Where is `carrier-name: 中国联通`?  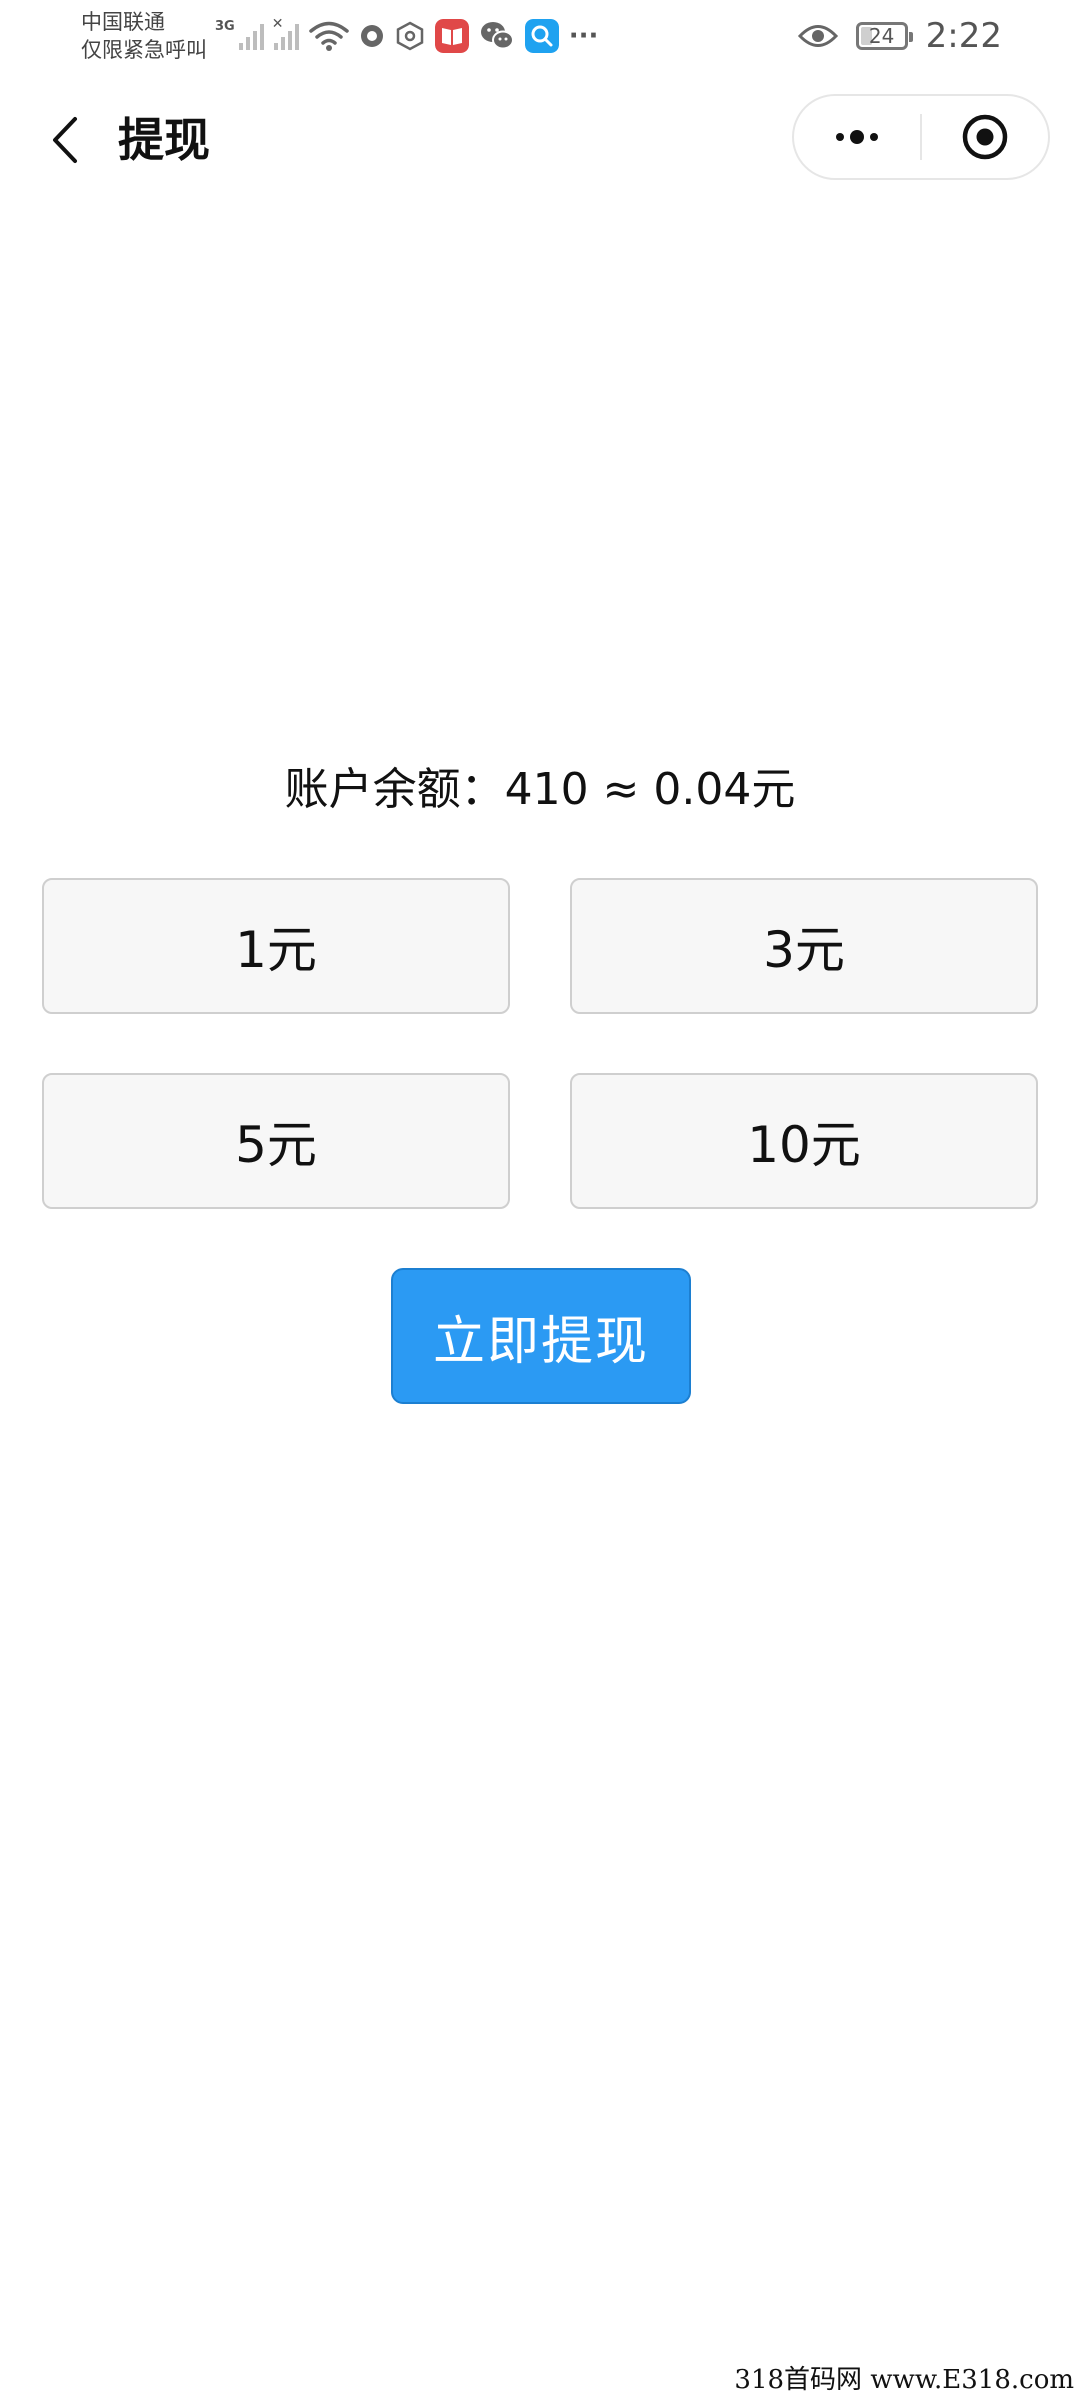 carrier-name: 中国联通 is located at coordinates (123, 22).